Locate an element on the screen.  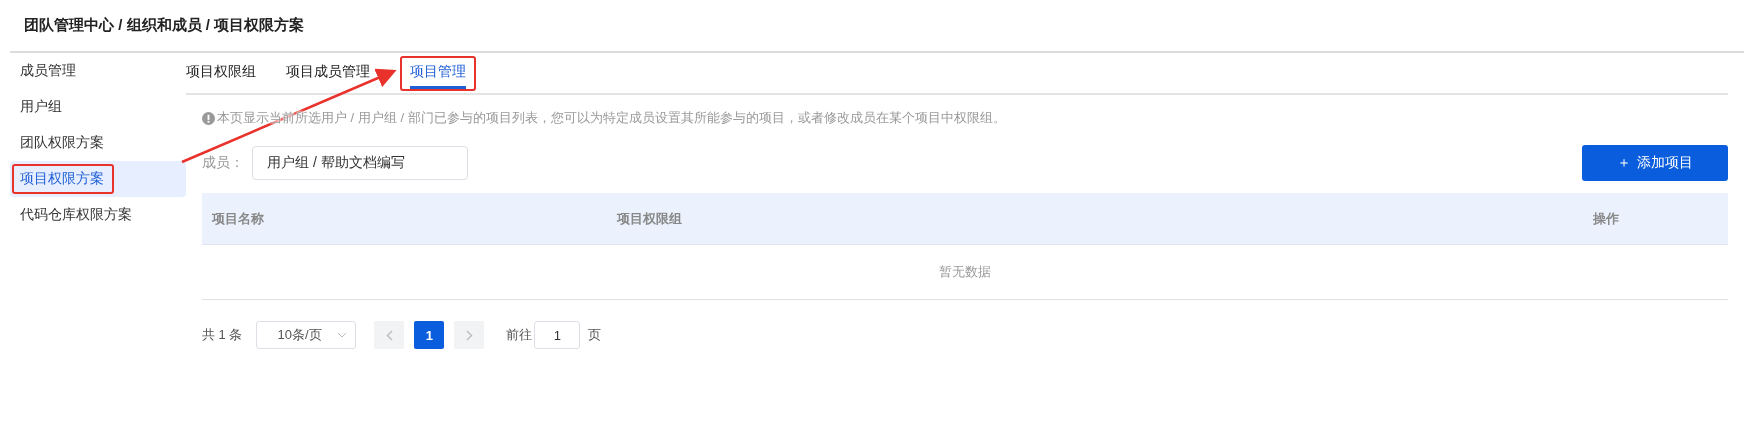
tab: 项目管理 is located at coordinates (438, 73).